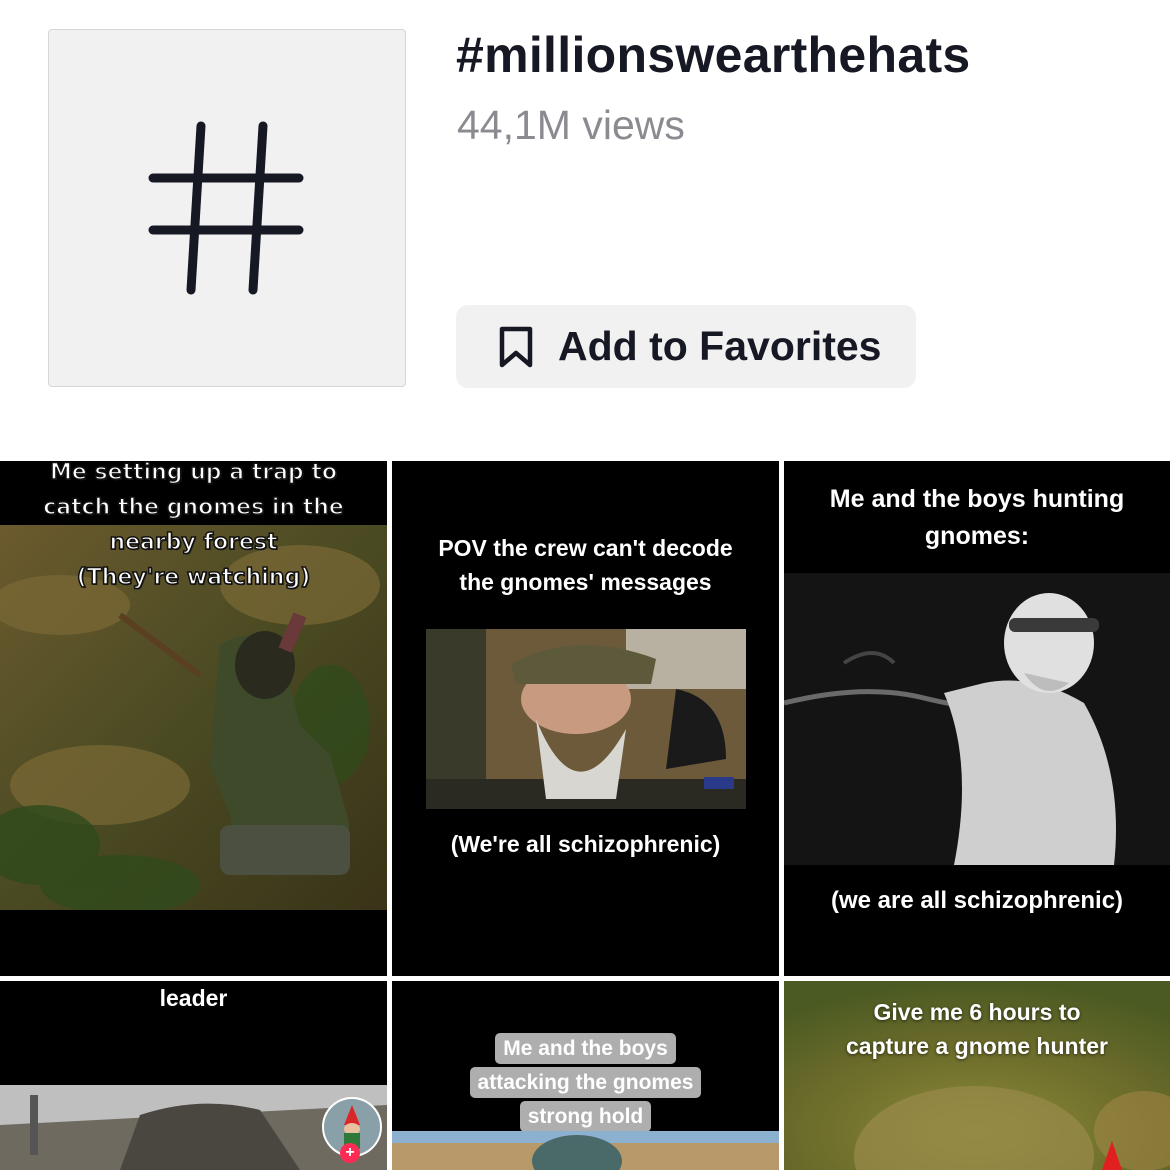 The height and width of the screenshot is (1170, 1170). What do you see at coordinates (720, 346) in the screenshot?
I see `add-to-favorites-label: Add to Favorites` at bounding box center [720, 346].